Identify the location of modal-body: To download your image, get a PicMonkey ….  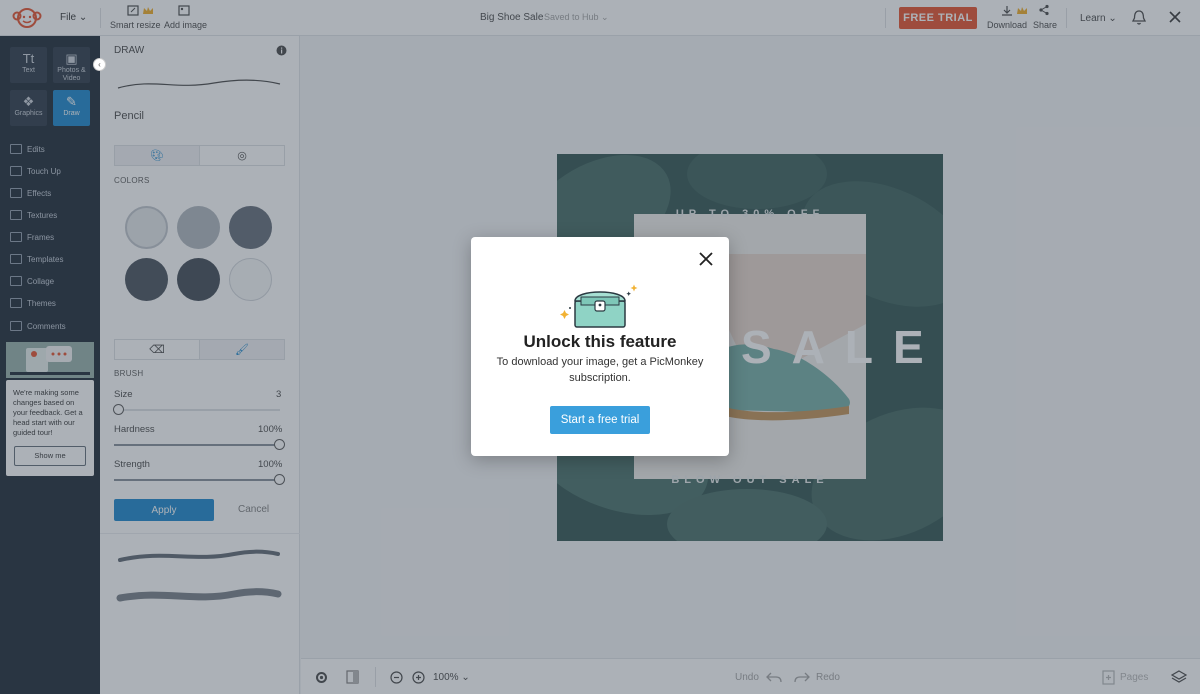
(600, 370).